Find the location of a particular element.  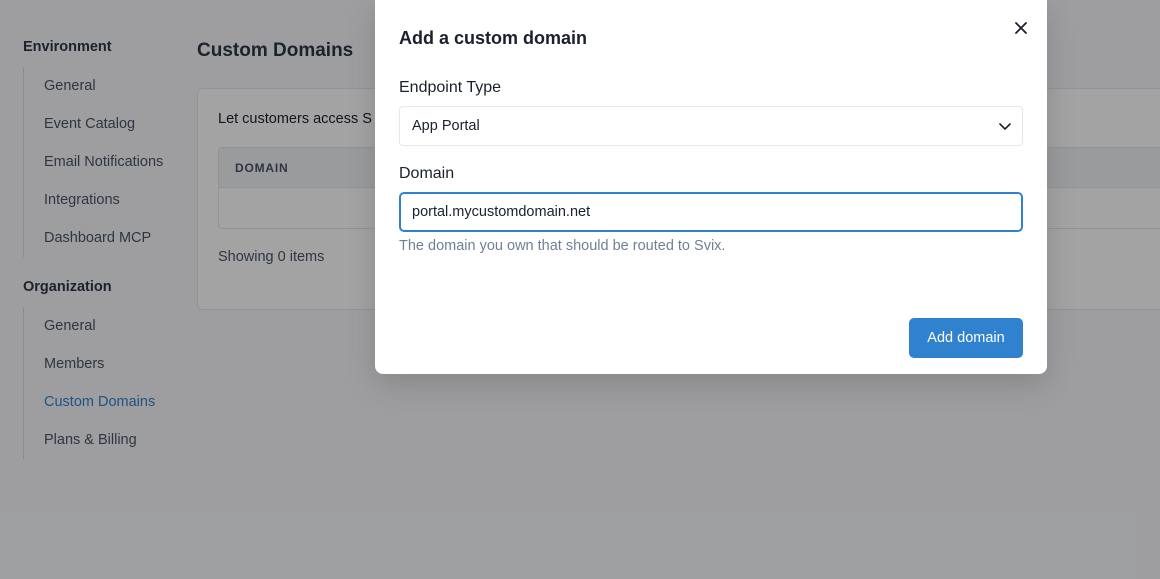

domain-label: Domain is located at coordinates (427, 173).